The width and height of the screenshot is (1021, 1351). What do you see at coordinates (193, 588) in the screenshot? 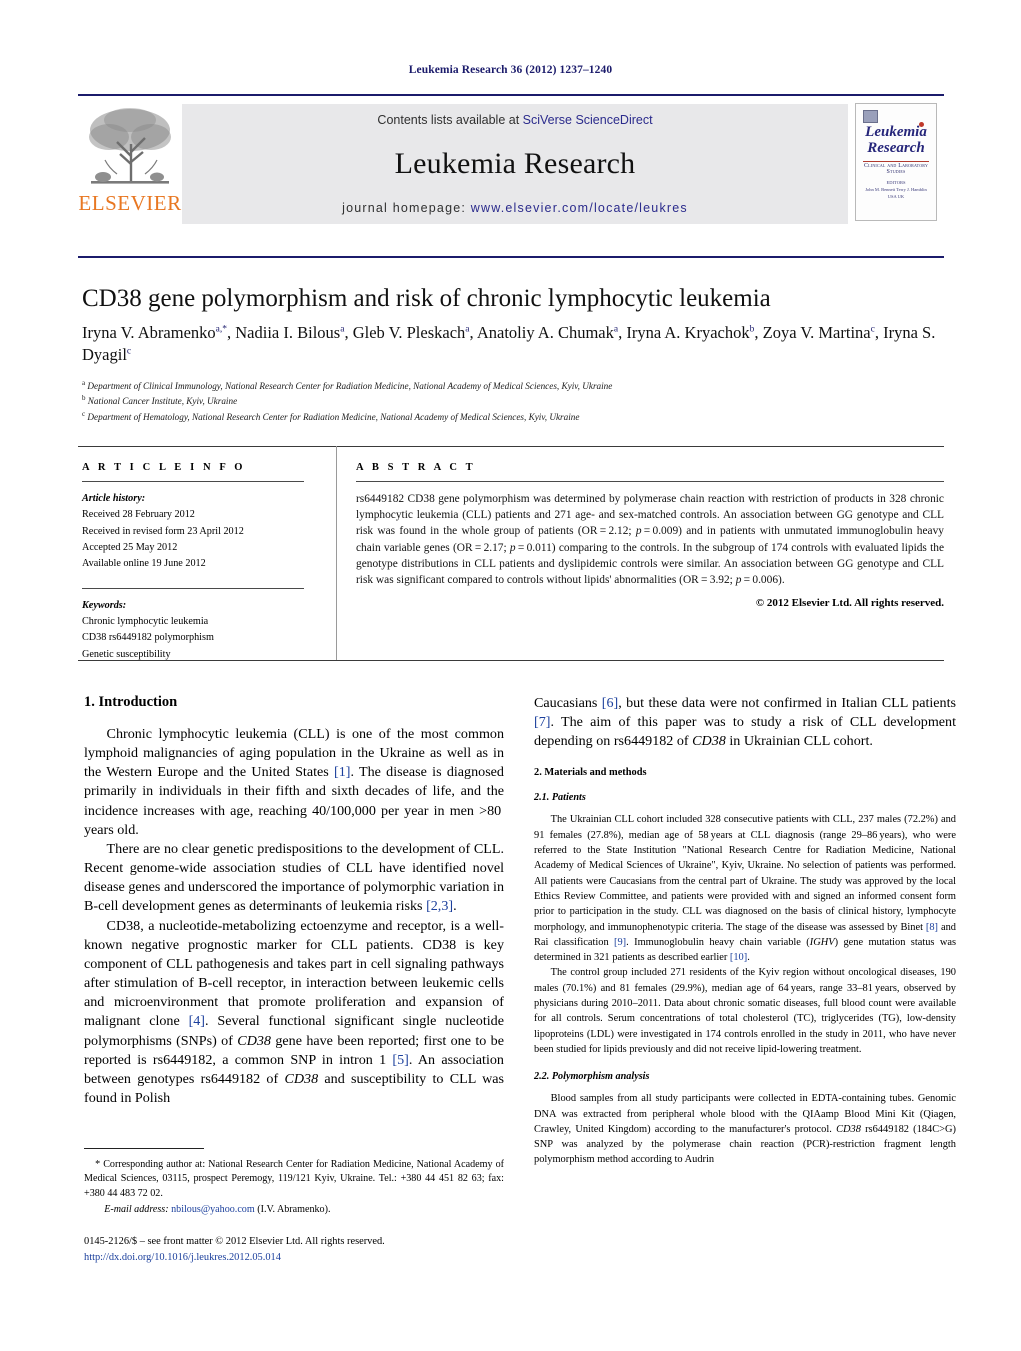
I see `keywords-rule` at bounding box center [193, 588].